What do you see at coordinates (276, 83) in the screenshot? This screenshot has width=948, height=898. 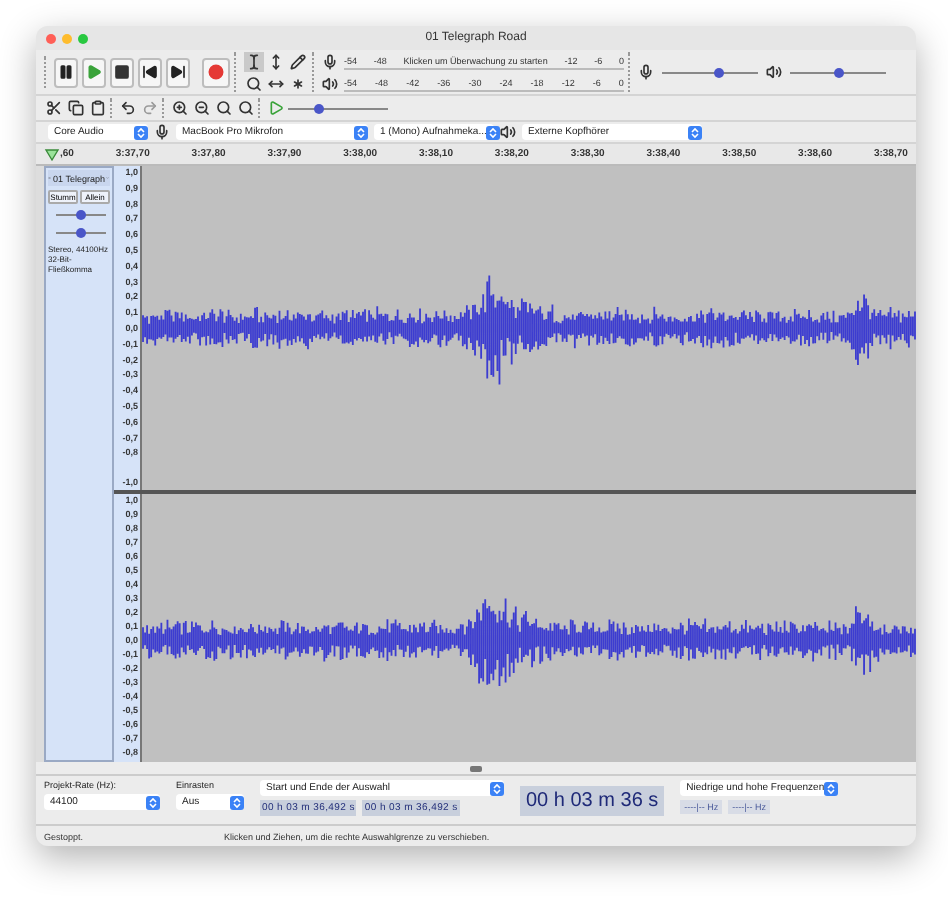 I see `horizontal-arrows-icon` at bounding box center [276, 83].